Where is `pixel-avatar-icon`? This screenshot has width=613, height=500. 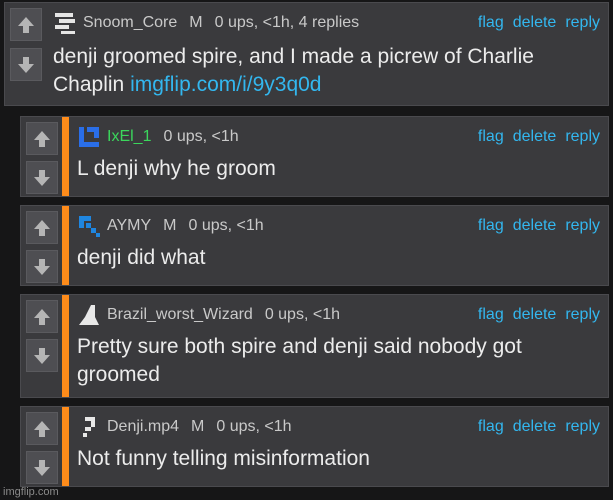 pixel-avatar-icon is located at coordinates (89, 427).